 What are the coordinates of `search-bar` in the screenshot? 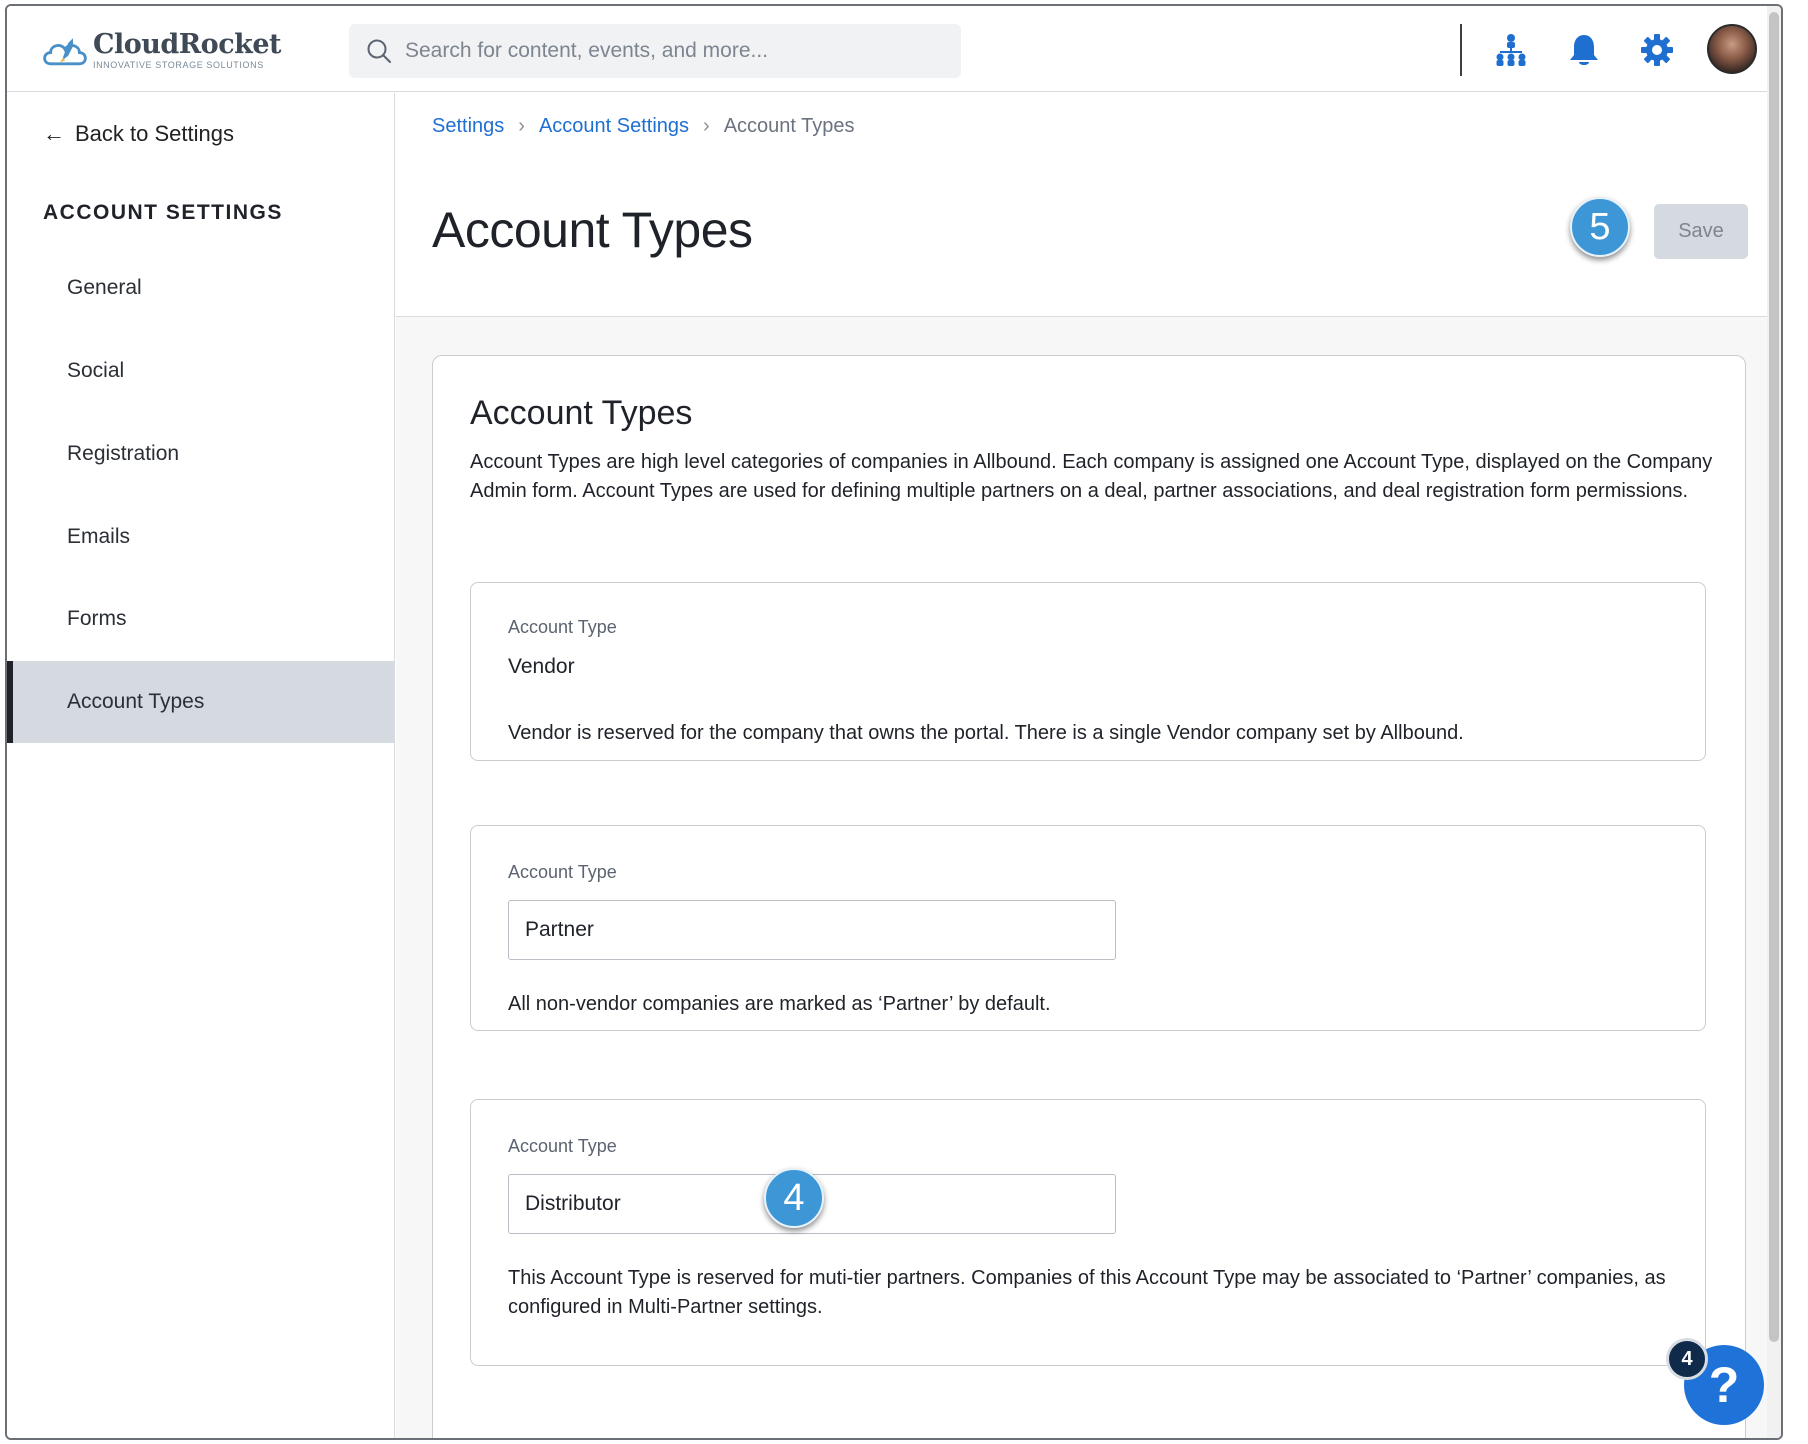 It's located at (655, 51).